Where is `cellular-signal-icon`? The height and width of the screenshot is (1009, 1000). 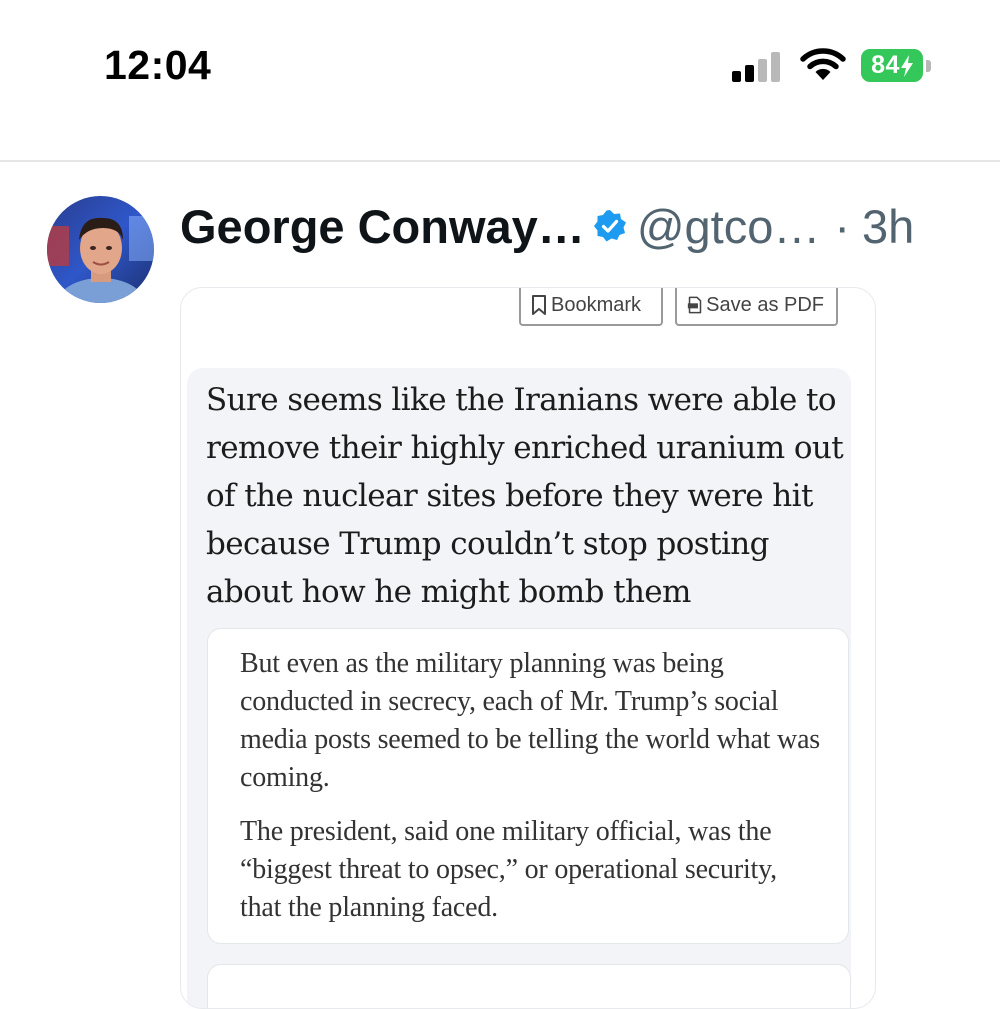
cellular-signal-icon is located at coordinates (758, 67).